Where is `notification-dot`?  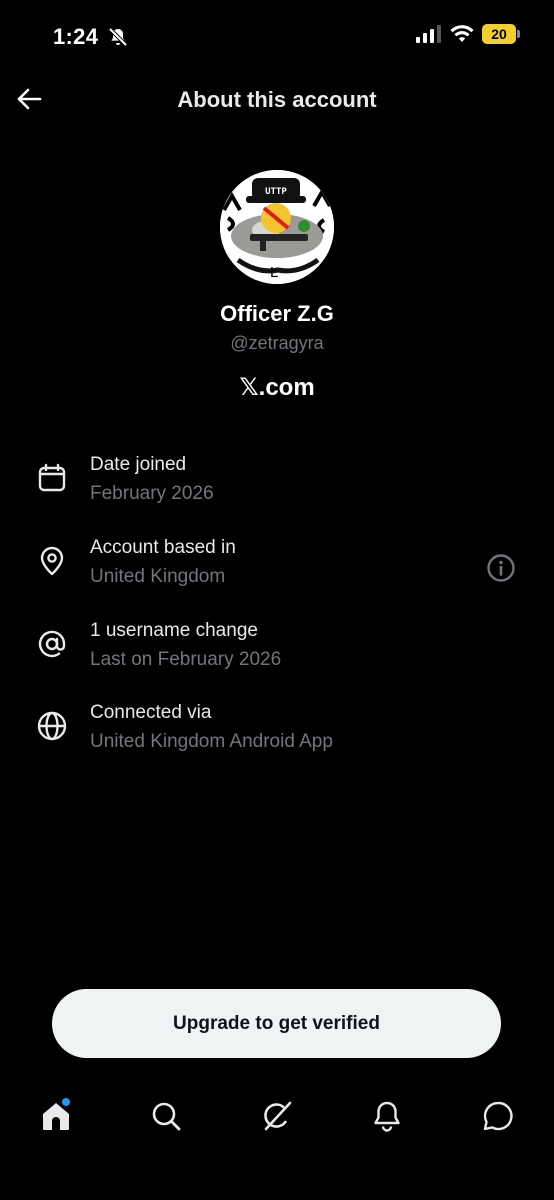
notification-dot is located at coordinates (66, 1102).